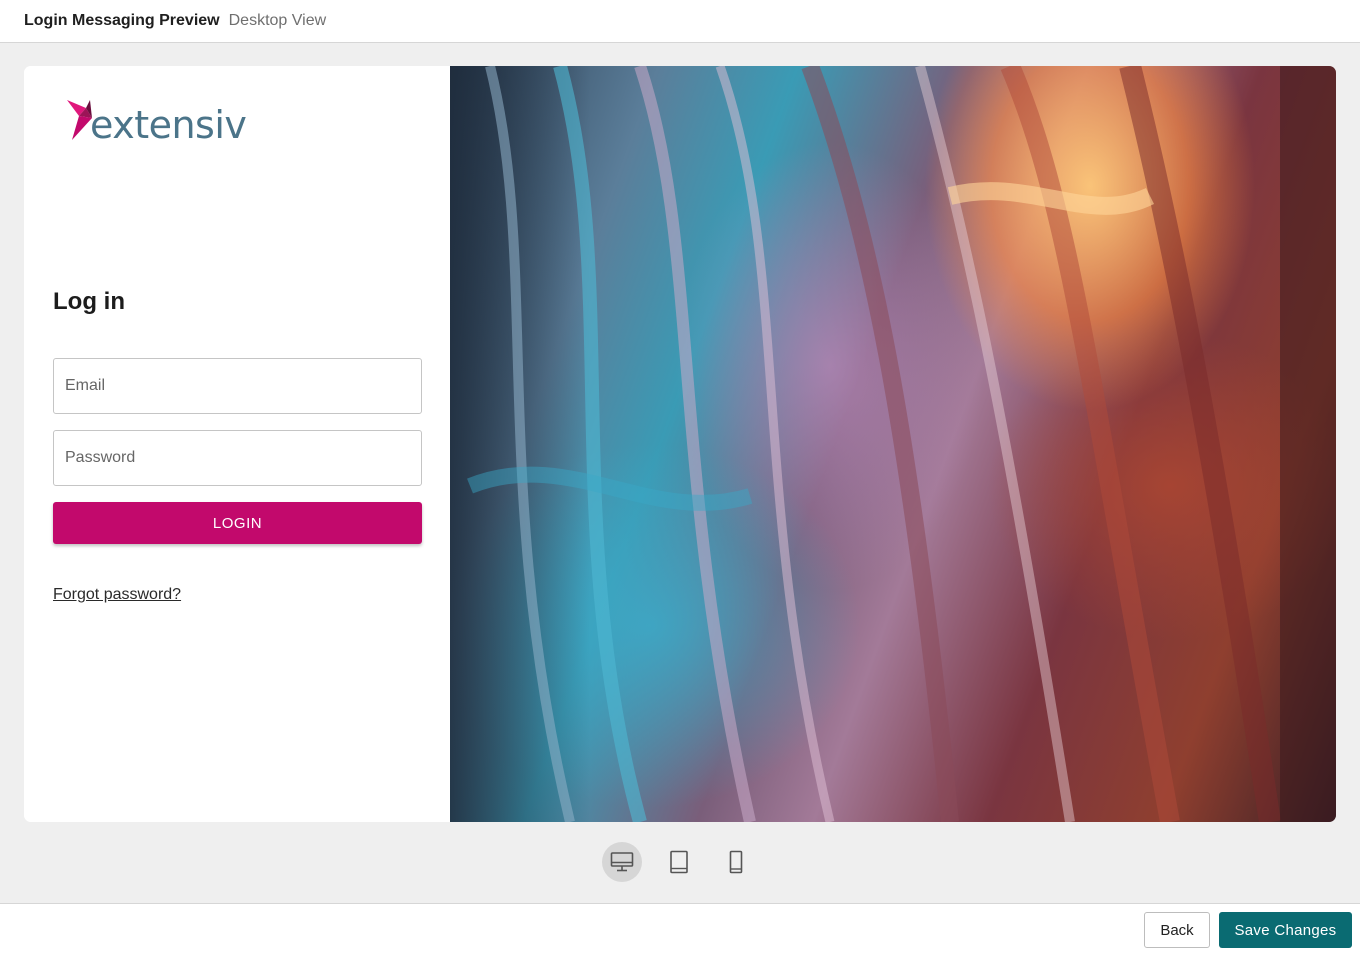 The width and height of the screenshot is (1360, 960). I want to click on tablet-icon, so click(679, 862).